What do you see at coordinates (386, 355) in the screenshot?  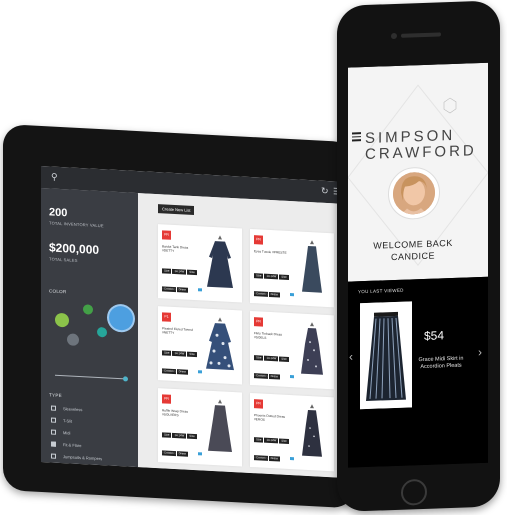 I see `product-image` at bounding box center [386, 355].